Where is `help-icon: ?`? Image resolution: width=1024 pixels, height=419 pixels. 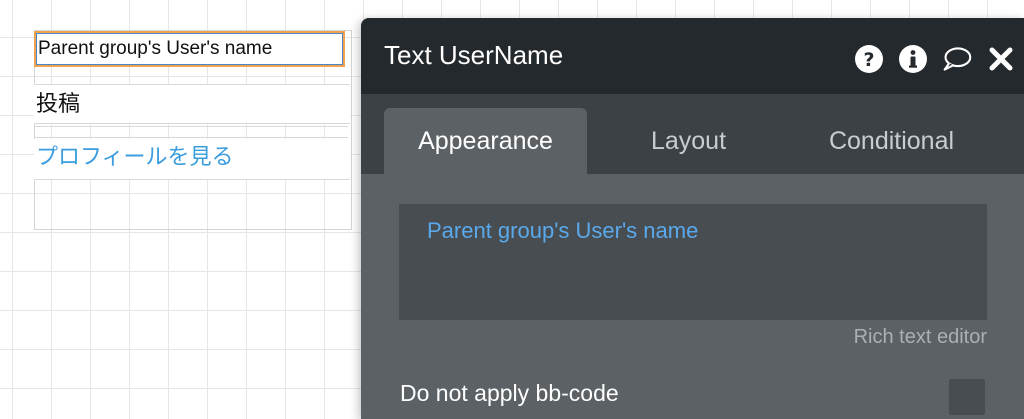
help-icon: ? is located at coordinates (869, 59).